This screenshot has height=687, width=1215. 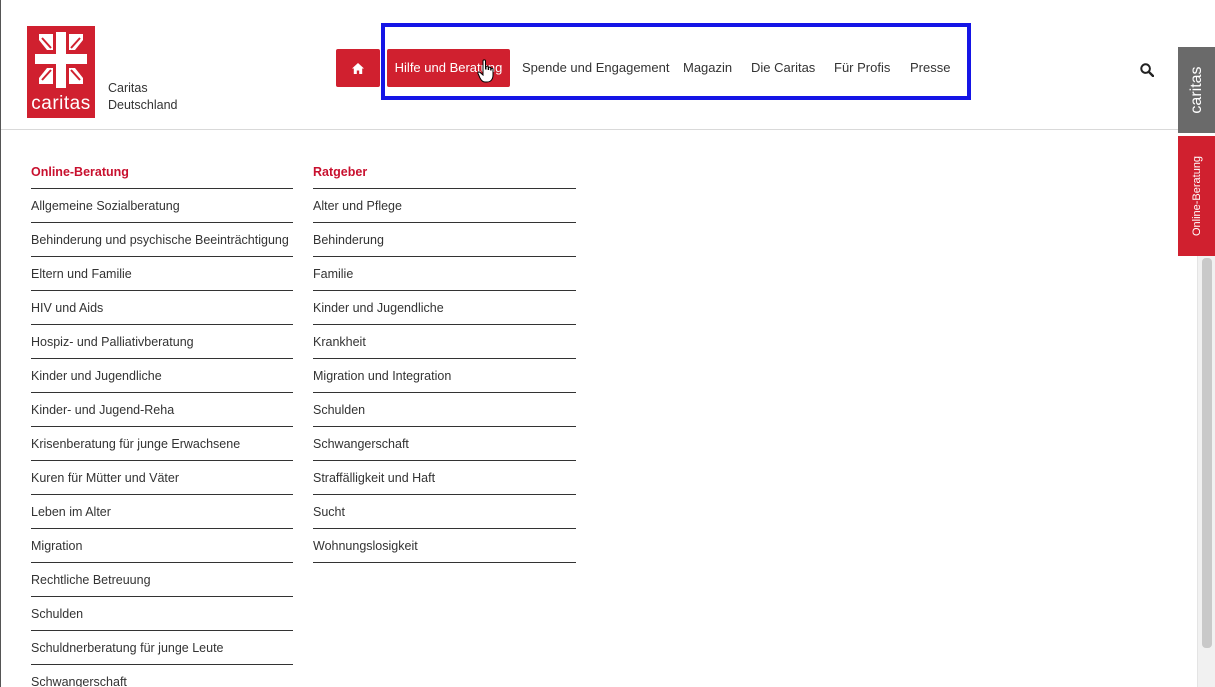 I want to click on search-icon, so click(x=1147, y=70).